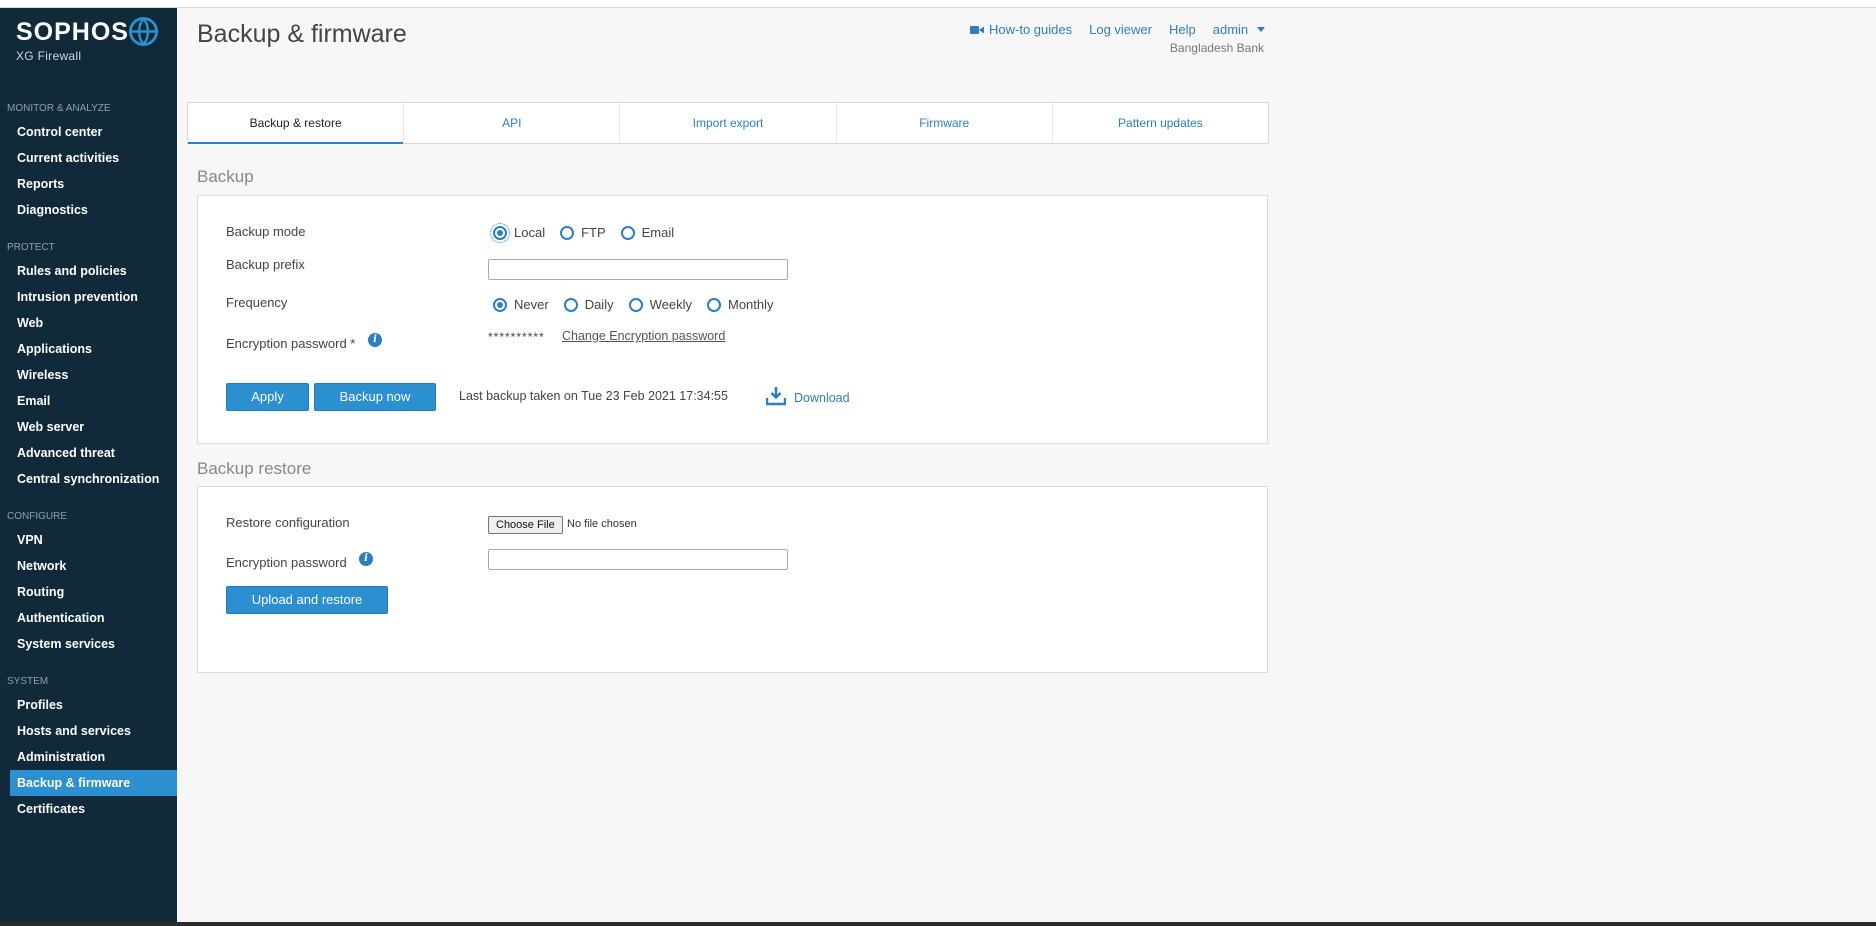  I want to click on sidebar-item-central-synchronization: Central synchronization, so click(88, 479).